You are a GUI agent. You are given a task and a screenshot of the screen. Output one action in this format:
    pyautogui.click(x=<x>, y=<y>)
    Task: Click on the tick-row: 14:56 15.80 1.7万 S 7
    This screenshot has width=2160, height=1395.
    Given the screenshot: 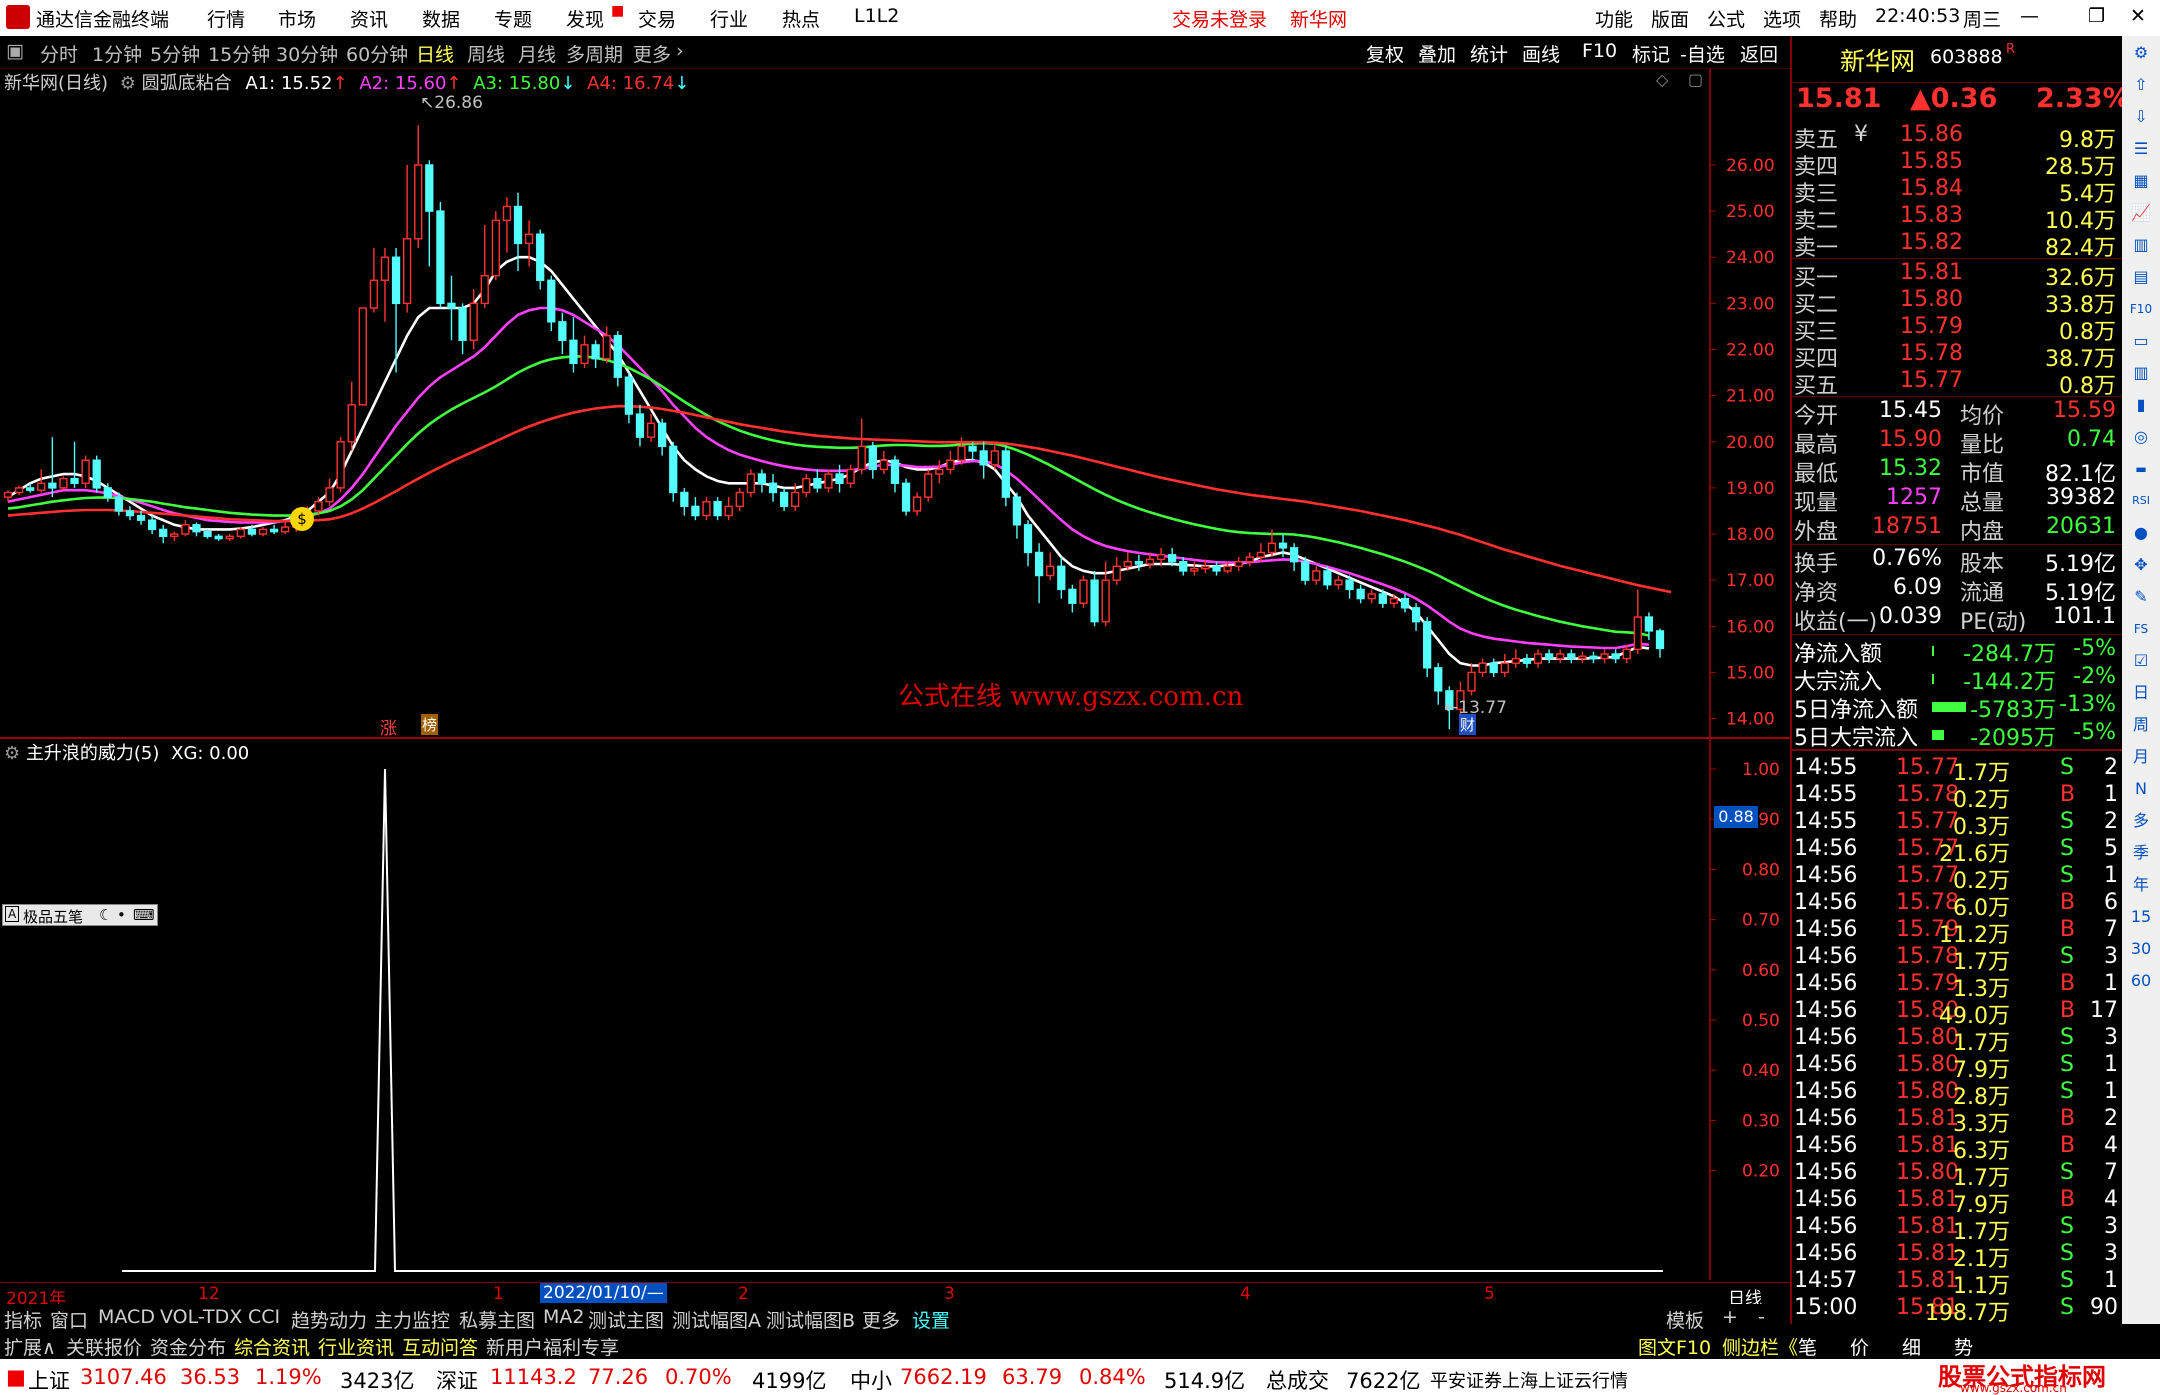 What is the action you would take?
    pyautogui.click(x=1957, y=1175)
    